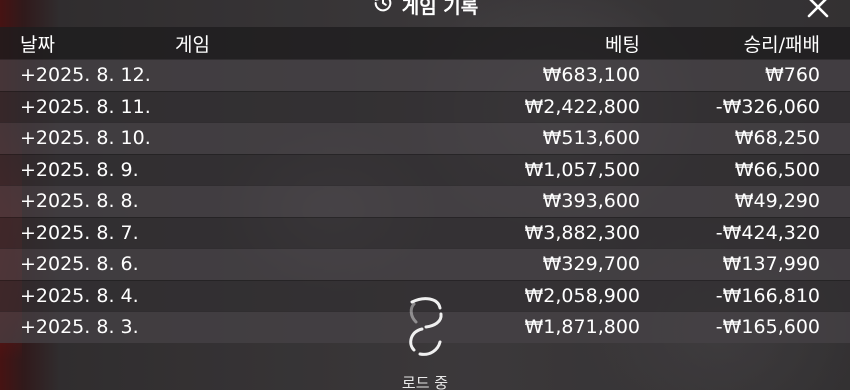 This screenshot has width=850, height=390. I want to click on row-win-loss: ₩137,990, so click(771, 264).